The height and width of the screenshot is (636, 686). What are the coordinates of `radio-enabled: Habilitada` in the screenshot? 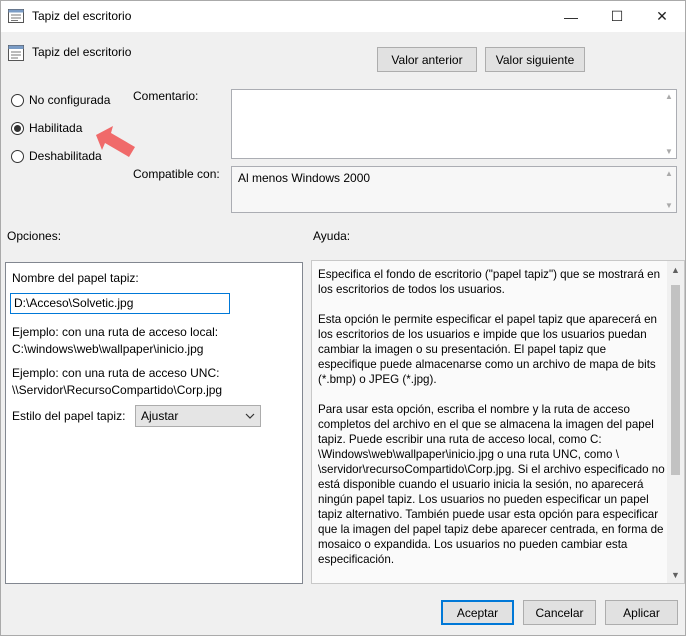 It's located at (46, 128).